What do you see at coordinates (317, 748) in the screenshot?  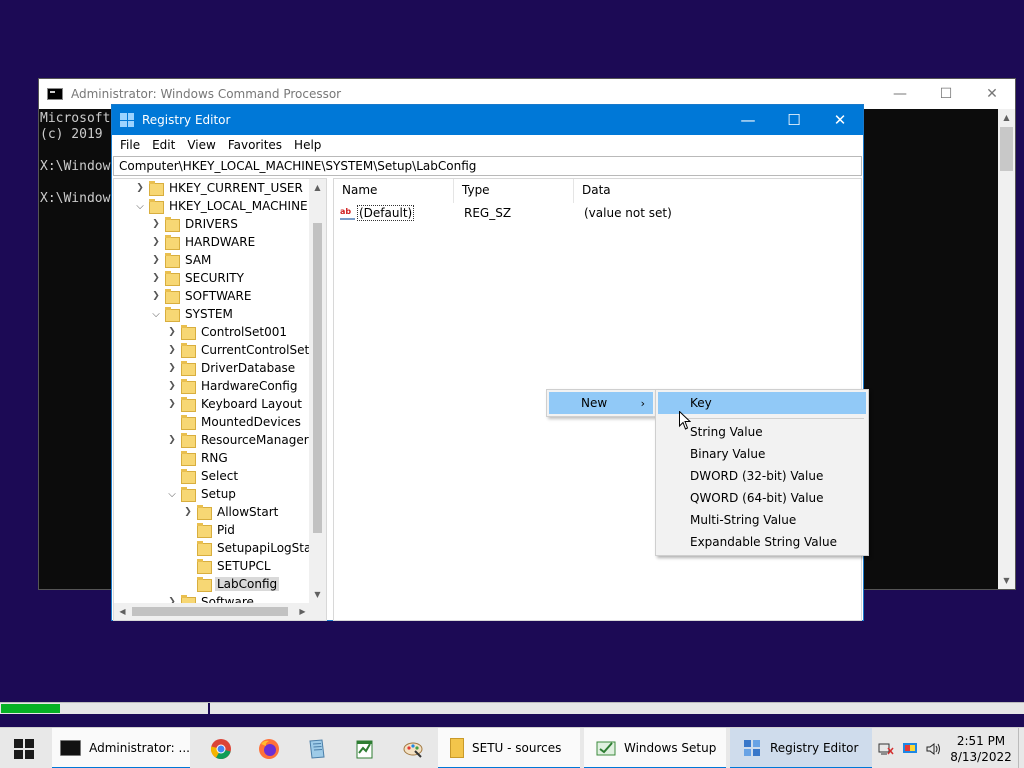 I see `taskbar-pin-notepad` at bounding box center [317, 748].